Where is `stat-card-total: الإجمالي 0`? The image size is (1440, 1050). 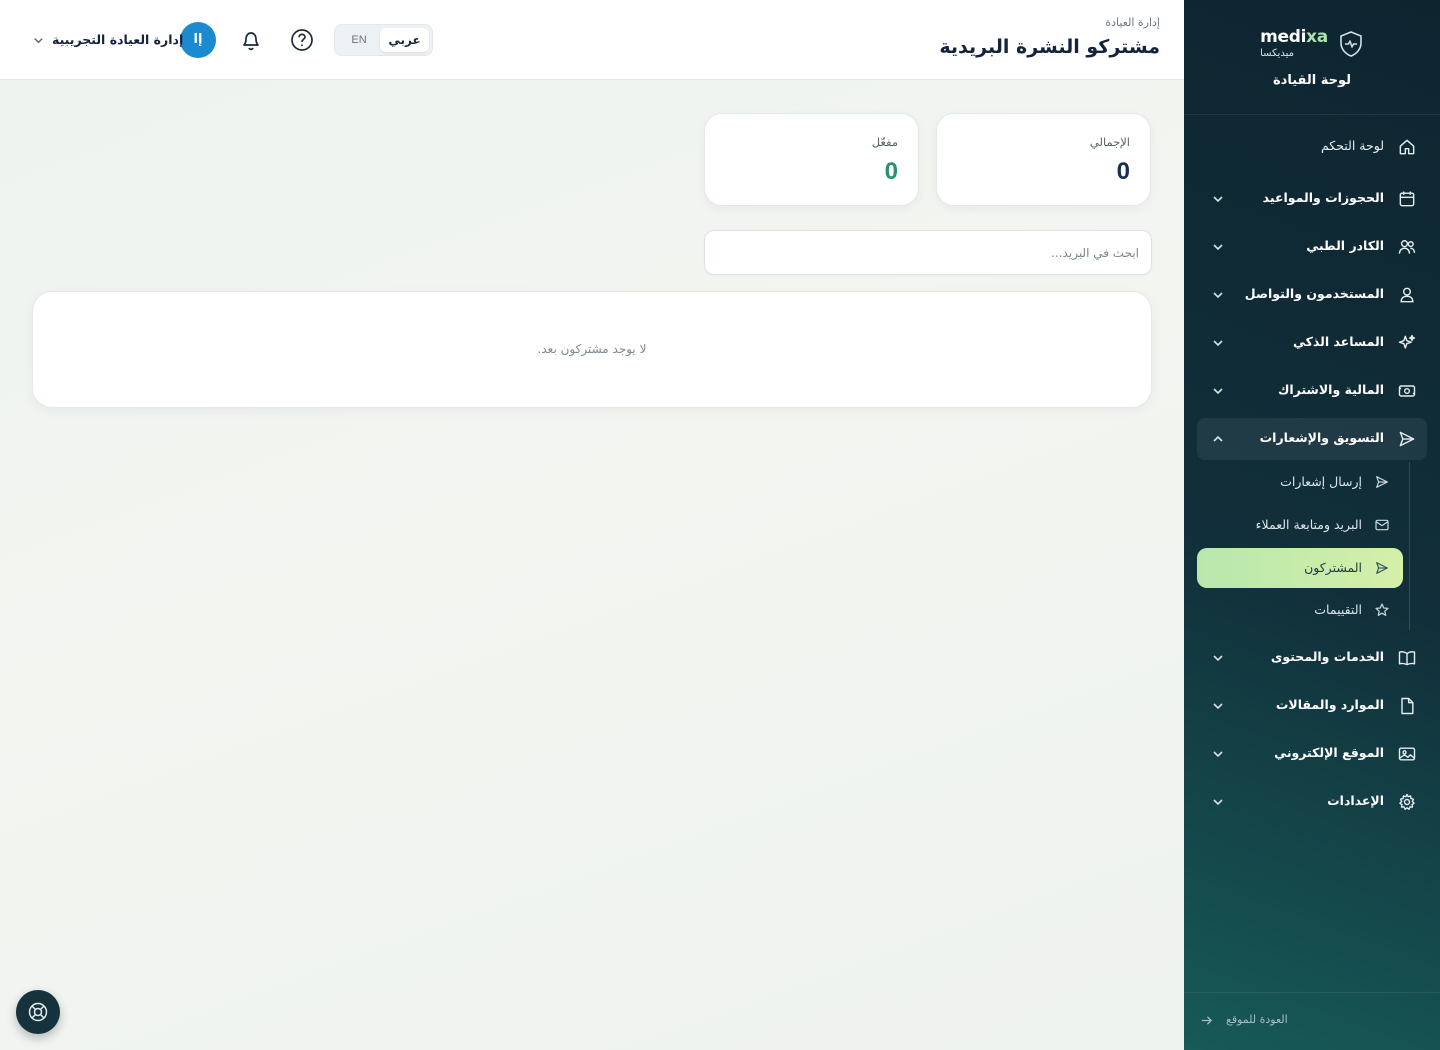
stat-card-total: الإجمالي 0 is located at coordinates (1043, 159).